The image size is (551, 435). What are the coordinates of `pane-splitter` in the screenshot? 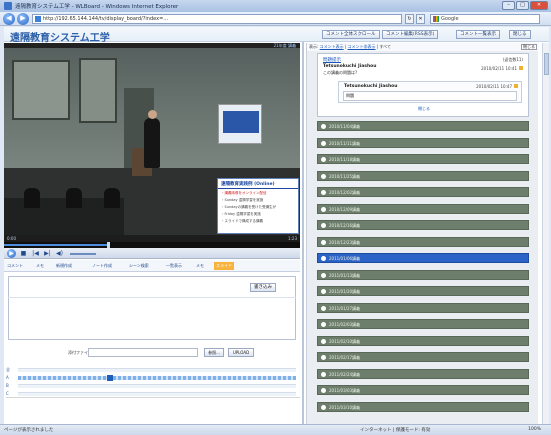 It's located at (303, 233).